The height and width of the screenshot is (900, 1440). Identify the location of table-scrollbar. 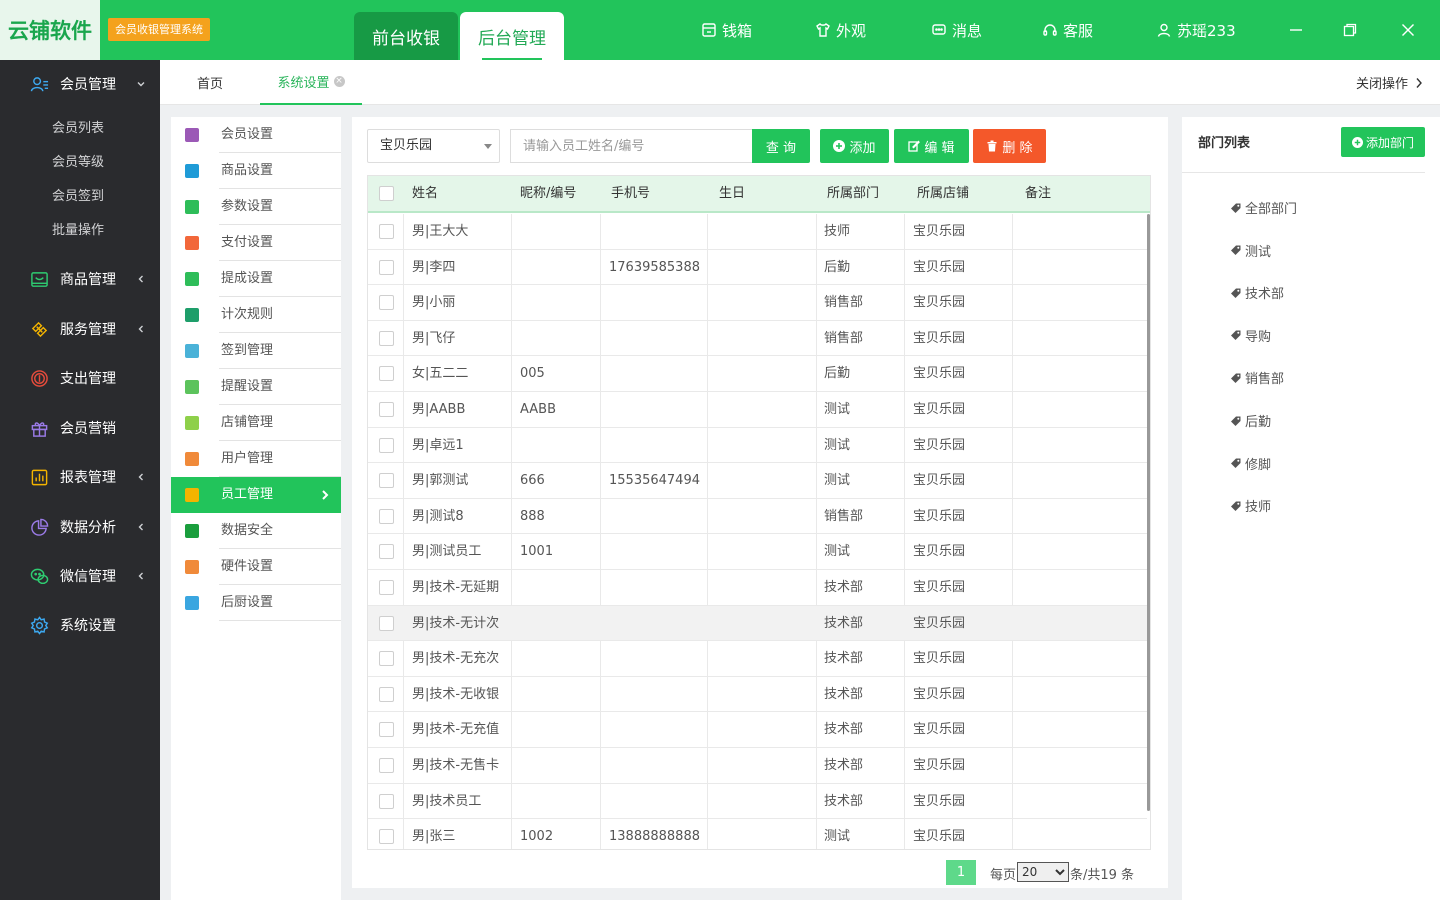
(1148, 512).